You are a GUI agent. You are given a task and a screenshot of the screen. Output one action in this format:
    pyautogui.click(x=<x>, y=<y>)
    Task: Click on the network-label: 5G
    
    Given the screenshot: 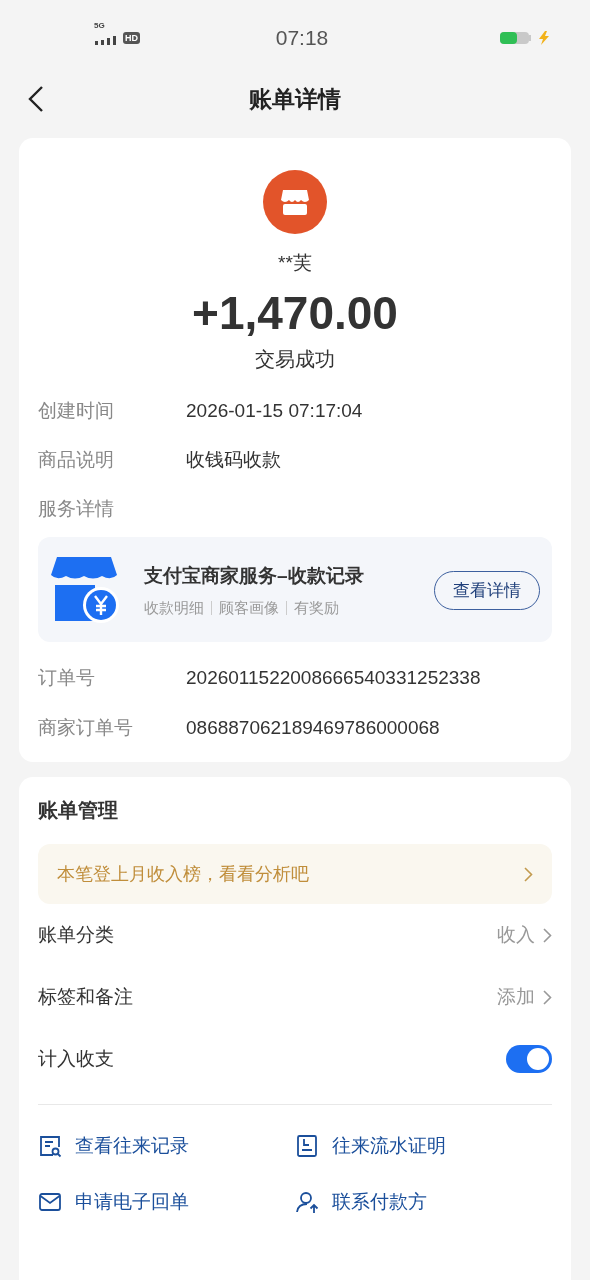 What is the action you would take?
    pyautogui.click(x=99, y=25)
    